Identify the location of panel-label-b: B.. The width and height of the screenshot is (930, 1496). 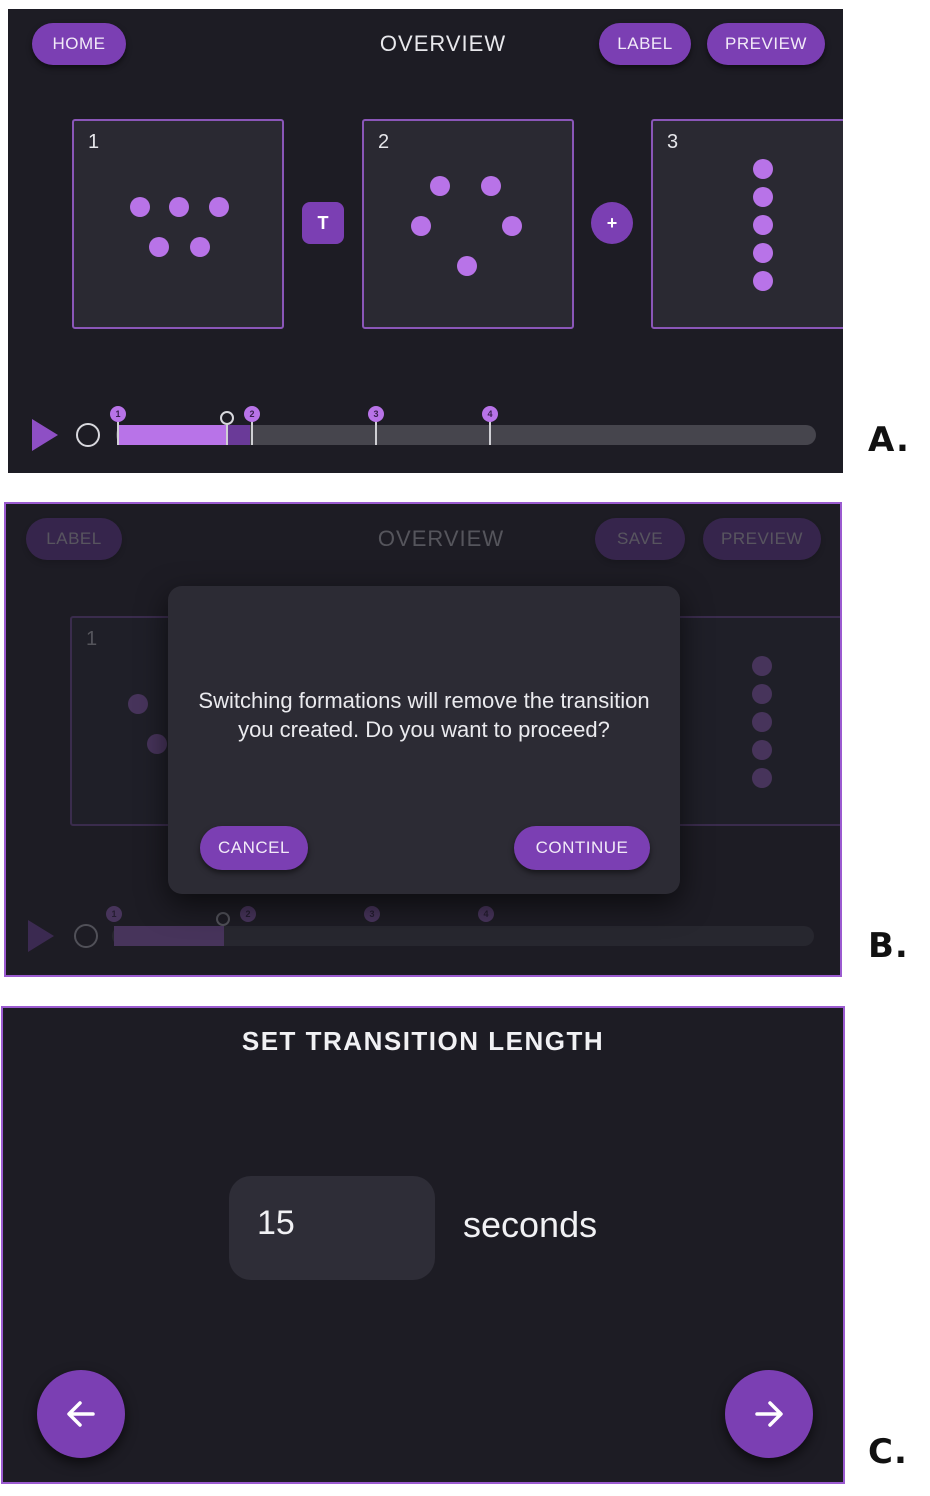
(888, 946).